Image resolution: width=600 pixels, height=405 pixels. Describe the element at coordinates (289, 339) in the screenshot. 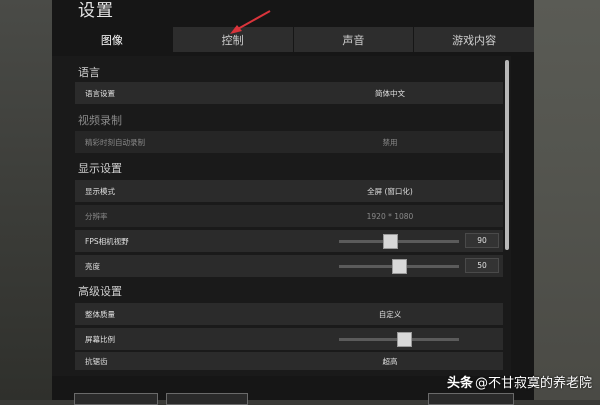

I see `row-screen-scale: 屏幕比例` at that location.